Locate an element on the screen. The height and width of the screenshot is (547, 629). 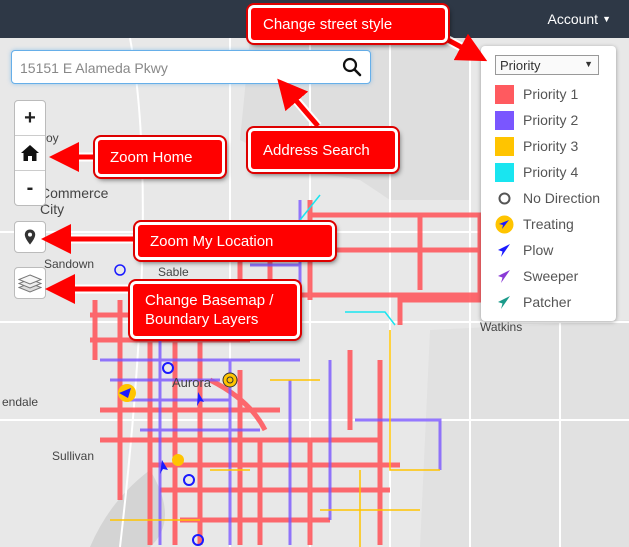
address-search-input is located at coordinates (175, 68).